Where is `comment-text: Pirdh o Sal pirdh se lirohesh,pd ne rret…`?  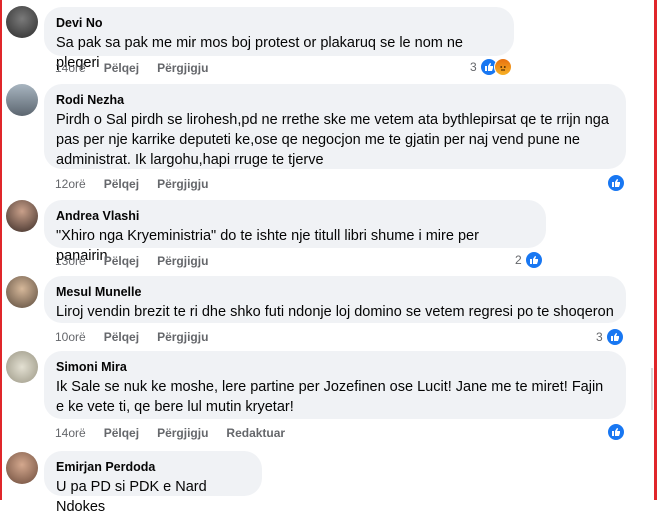
comment-text: Pirdh o Sal pirdh se lirohesh,pd ne rret… is located at coordinates (332, 140).